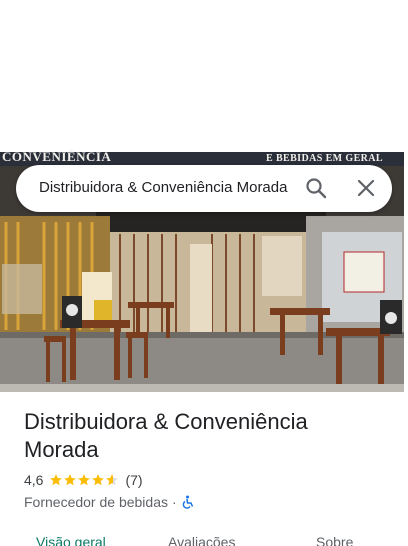  Describe the element at coordinates (34, 480) in the screenshot. I see `rating-value: 4,6` at that location.